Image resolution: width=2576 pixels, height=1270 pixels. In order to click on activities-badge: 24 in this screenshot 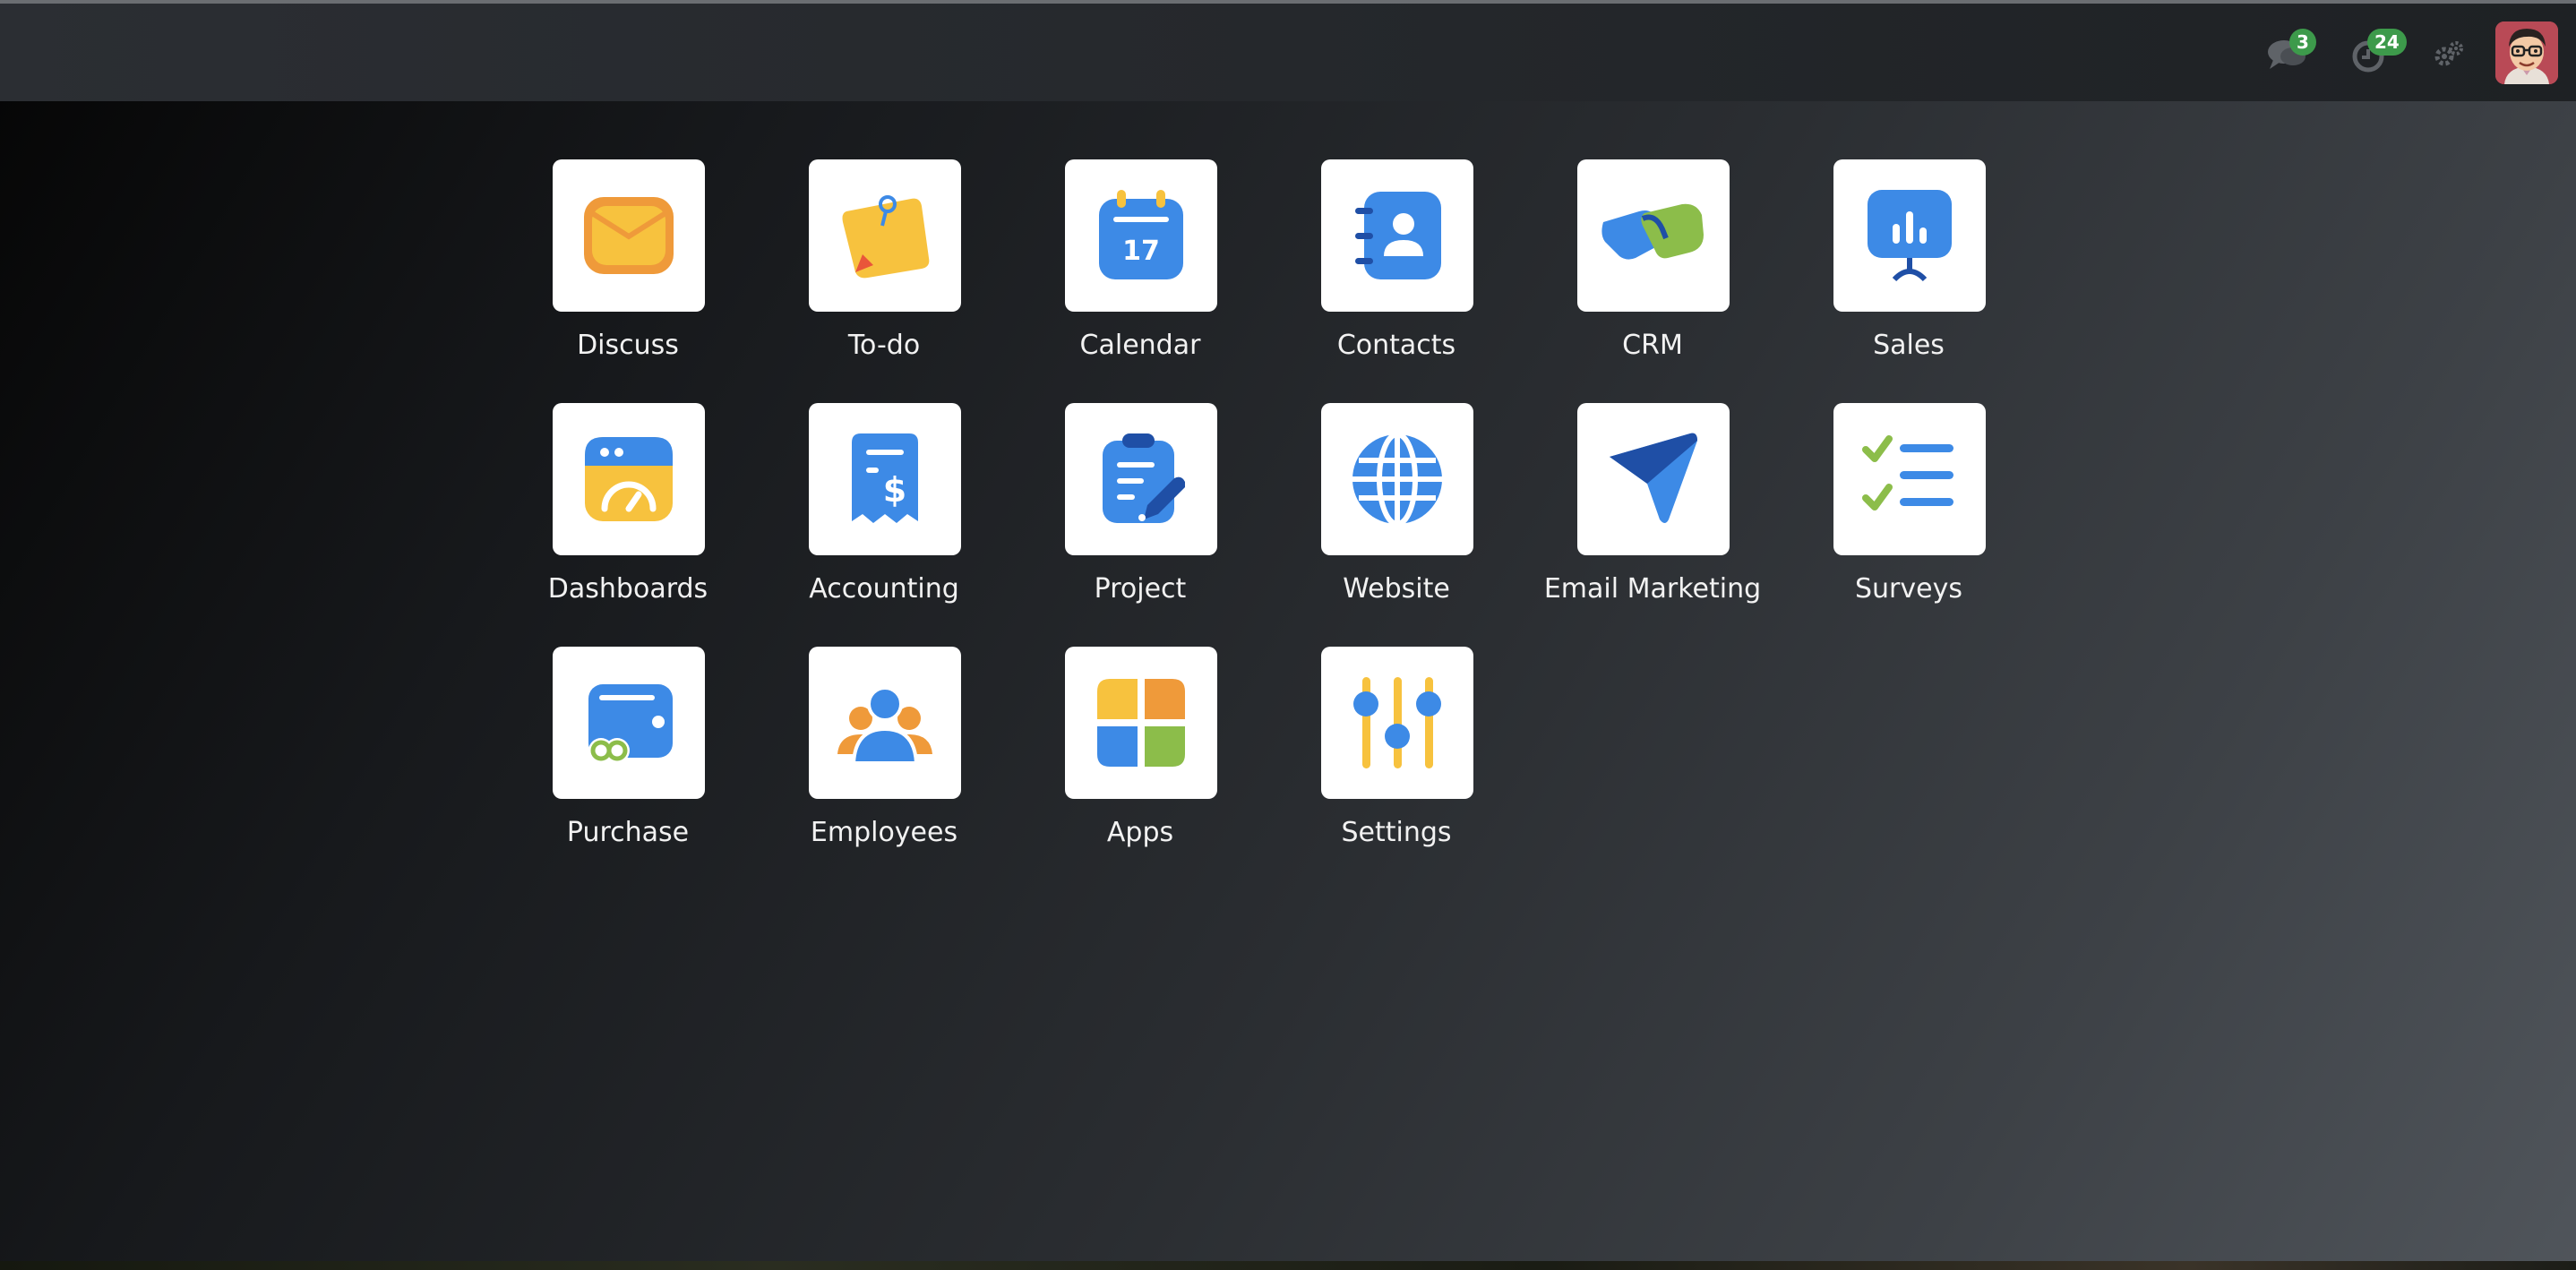, I will do `click(2387, 42)`.